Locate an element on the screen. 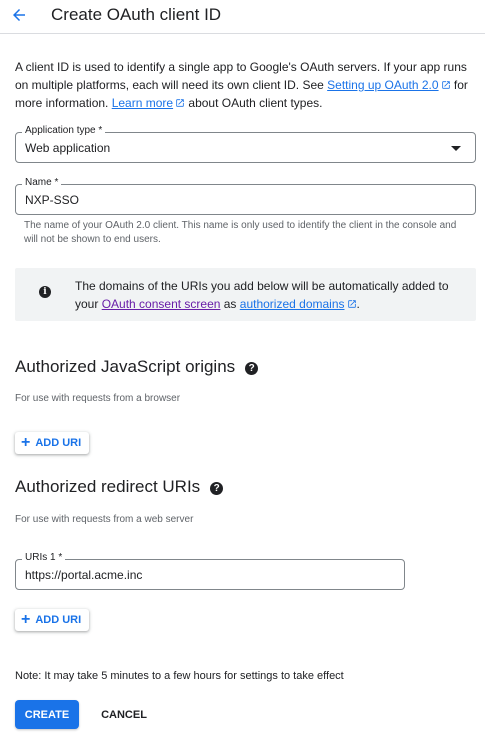 The image size is (485, 739). redirect-uri-1-value: https://portal.acme.inc is located at coordinates (84, 575).